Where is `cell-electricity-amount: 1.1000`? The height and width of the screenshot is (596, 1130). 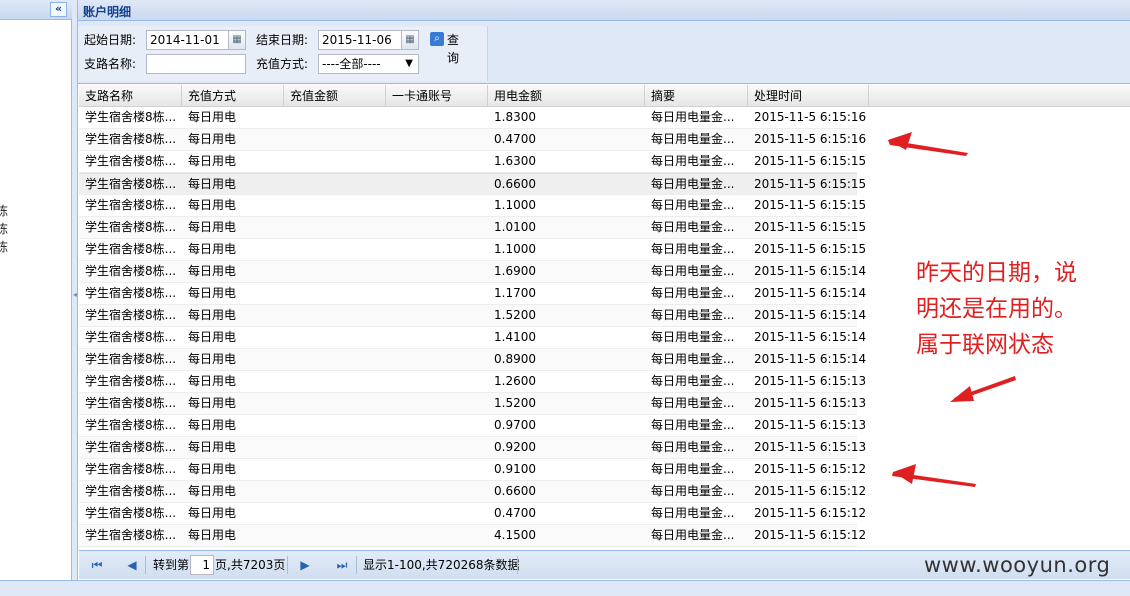 cell-electricity-amount: 1.1000 is located at coordinates (515, 205).